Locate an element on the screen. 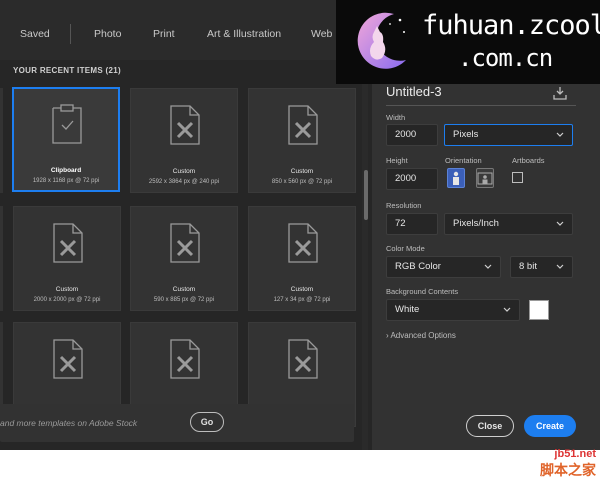 The height and width of the screenshot is (482, 600). recent-item-tile: Custom 850 x 560 px @ 72 ppi is located at coordinates (302, 140).